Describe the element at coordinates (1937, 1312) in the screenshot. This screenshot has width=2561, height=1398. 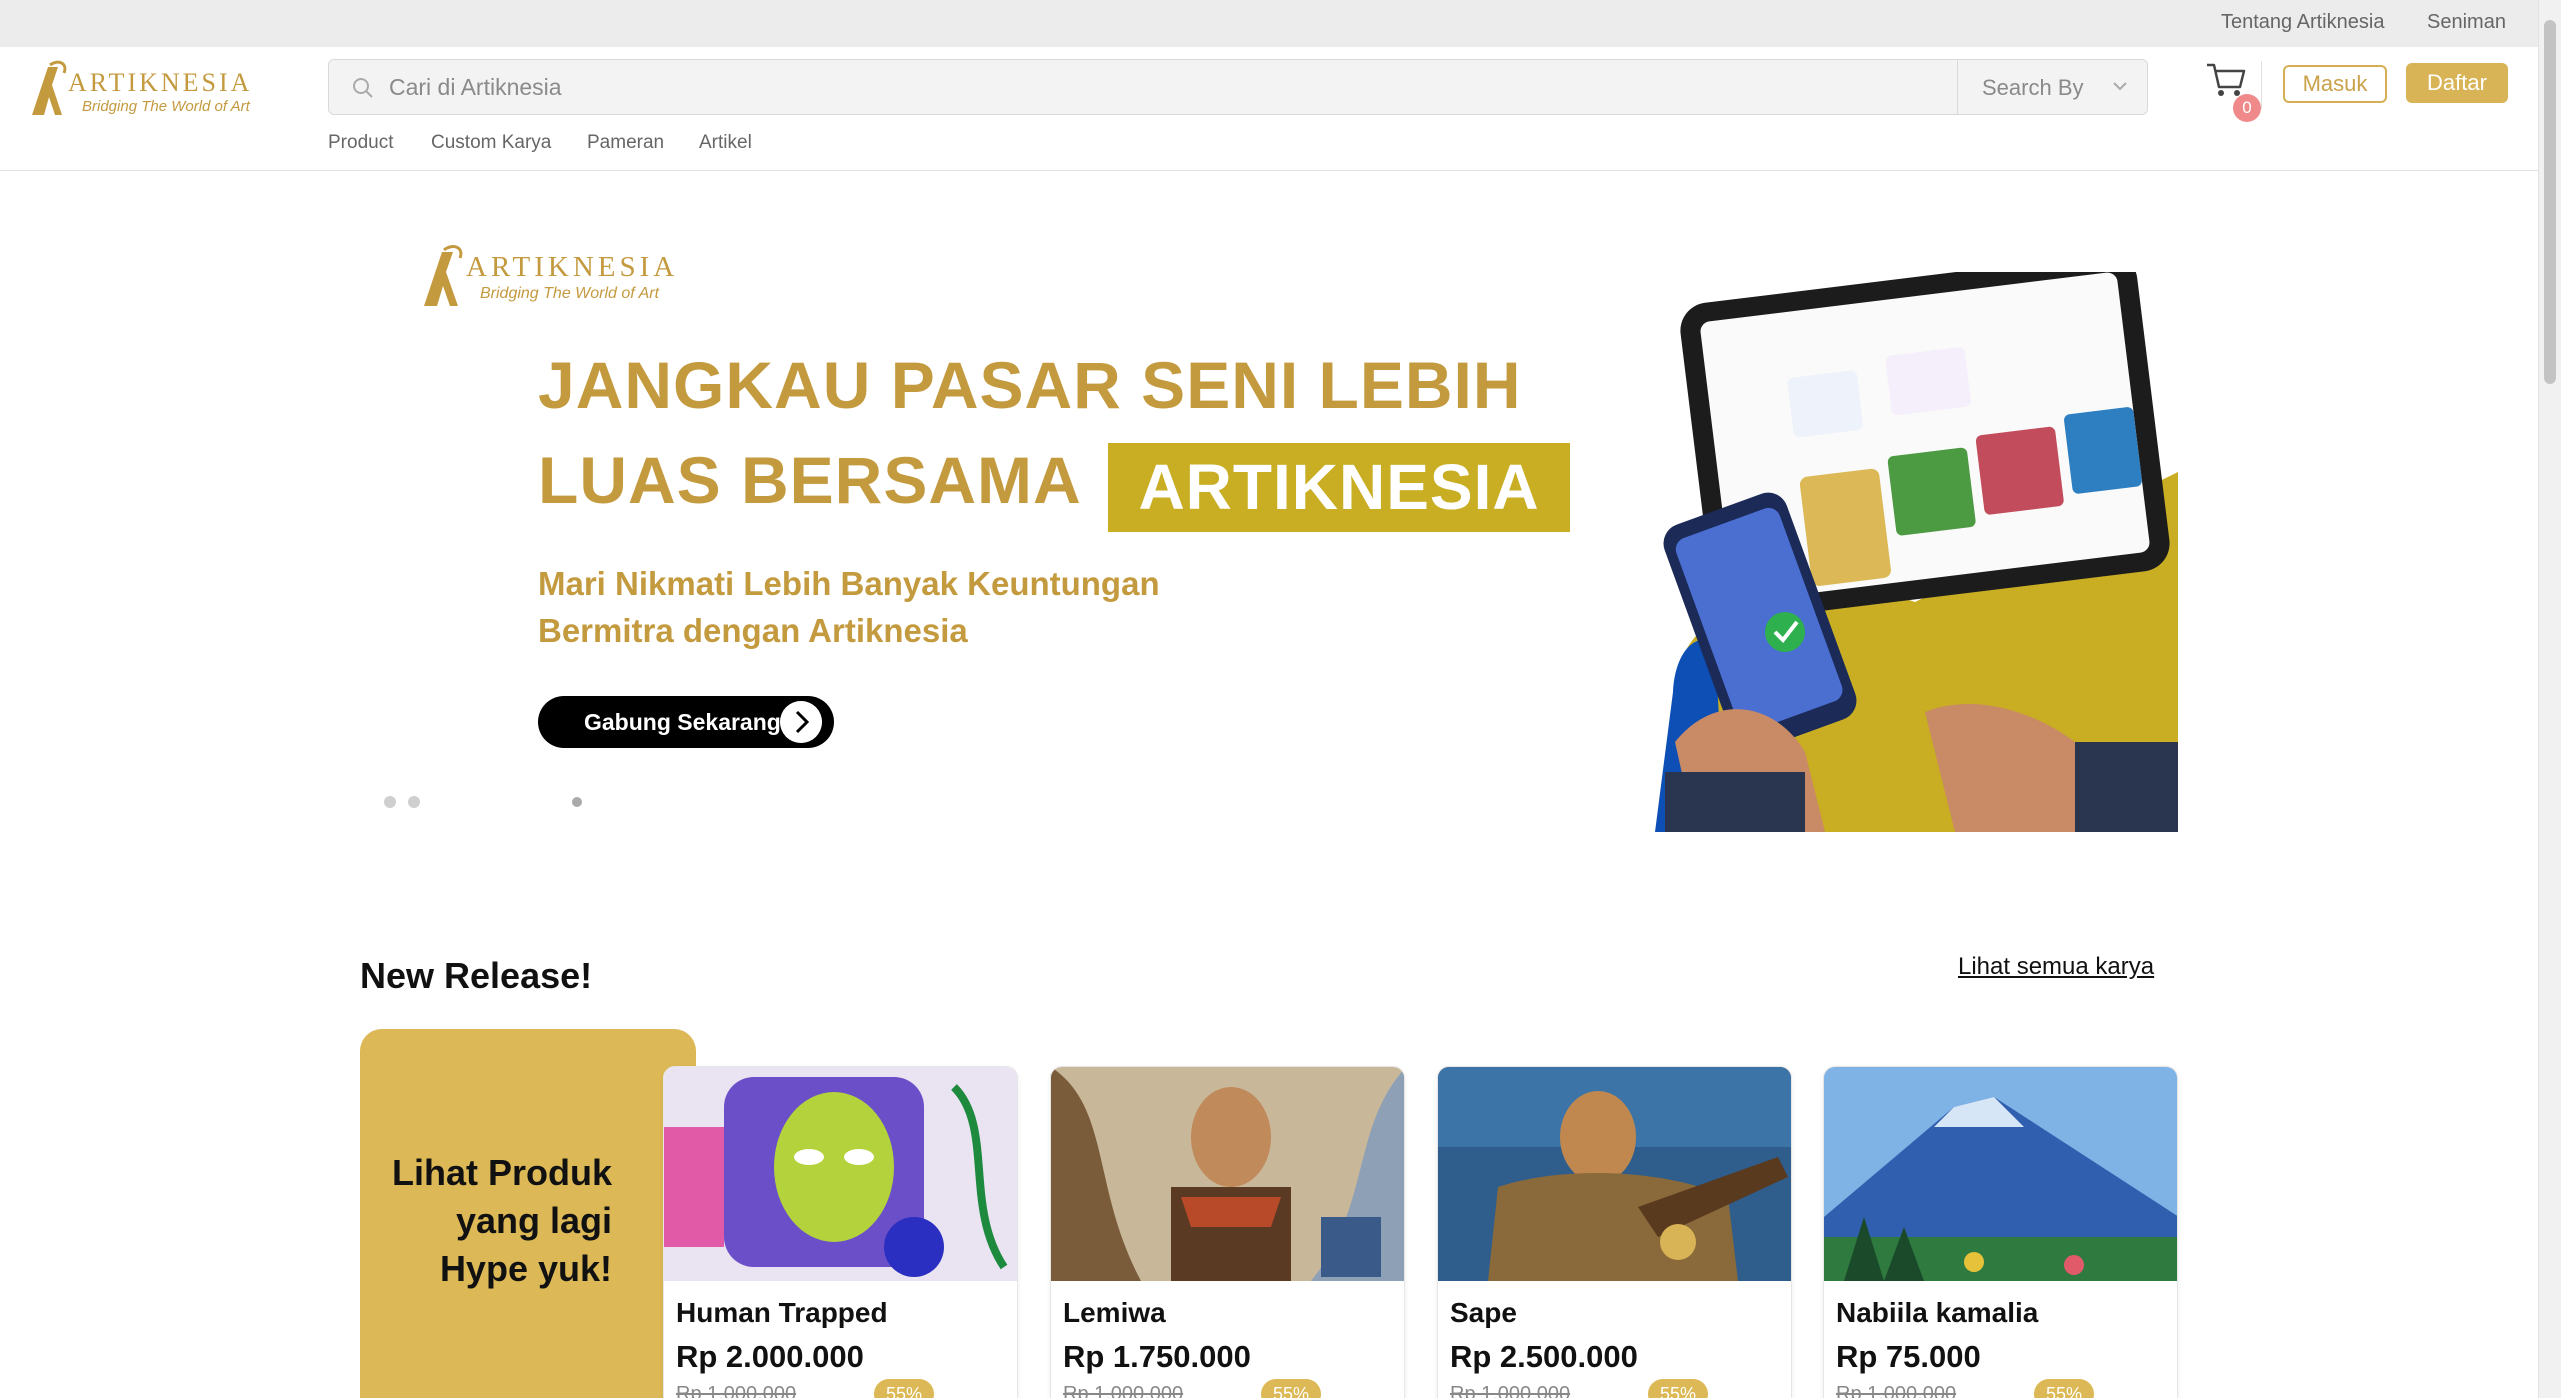
I see `product-name: Nabiila kamalia` at that location.